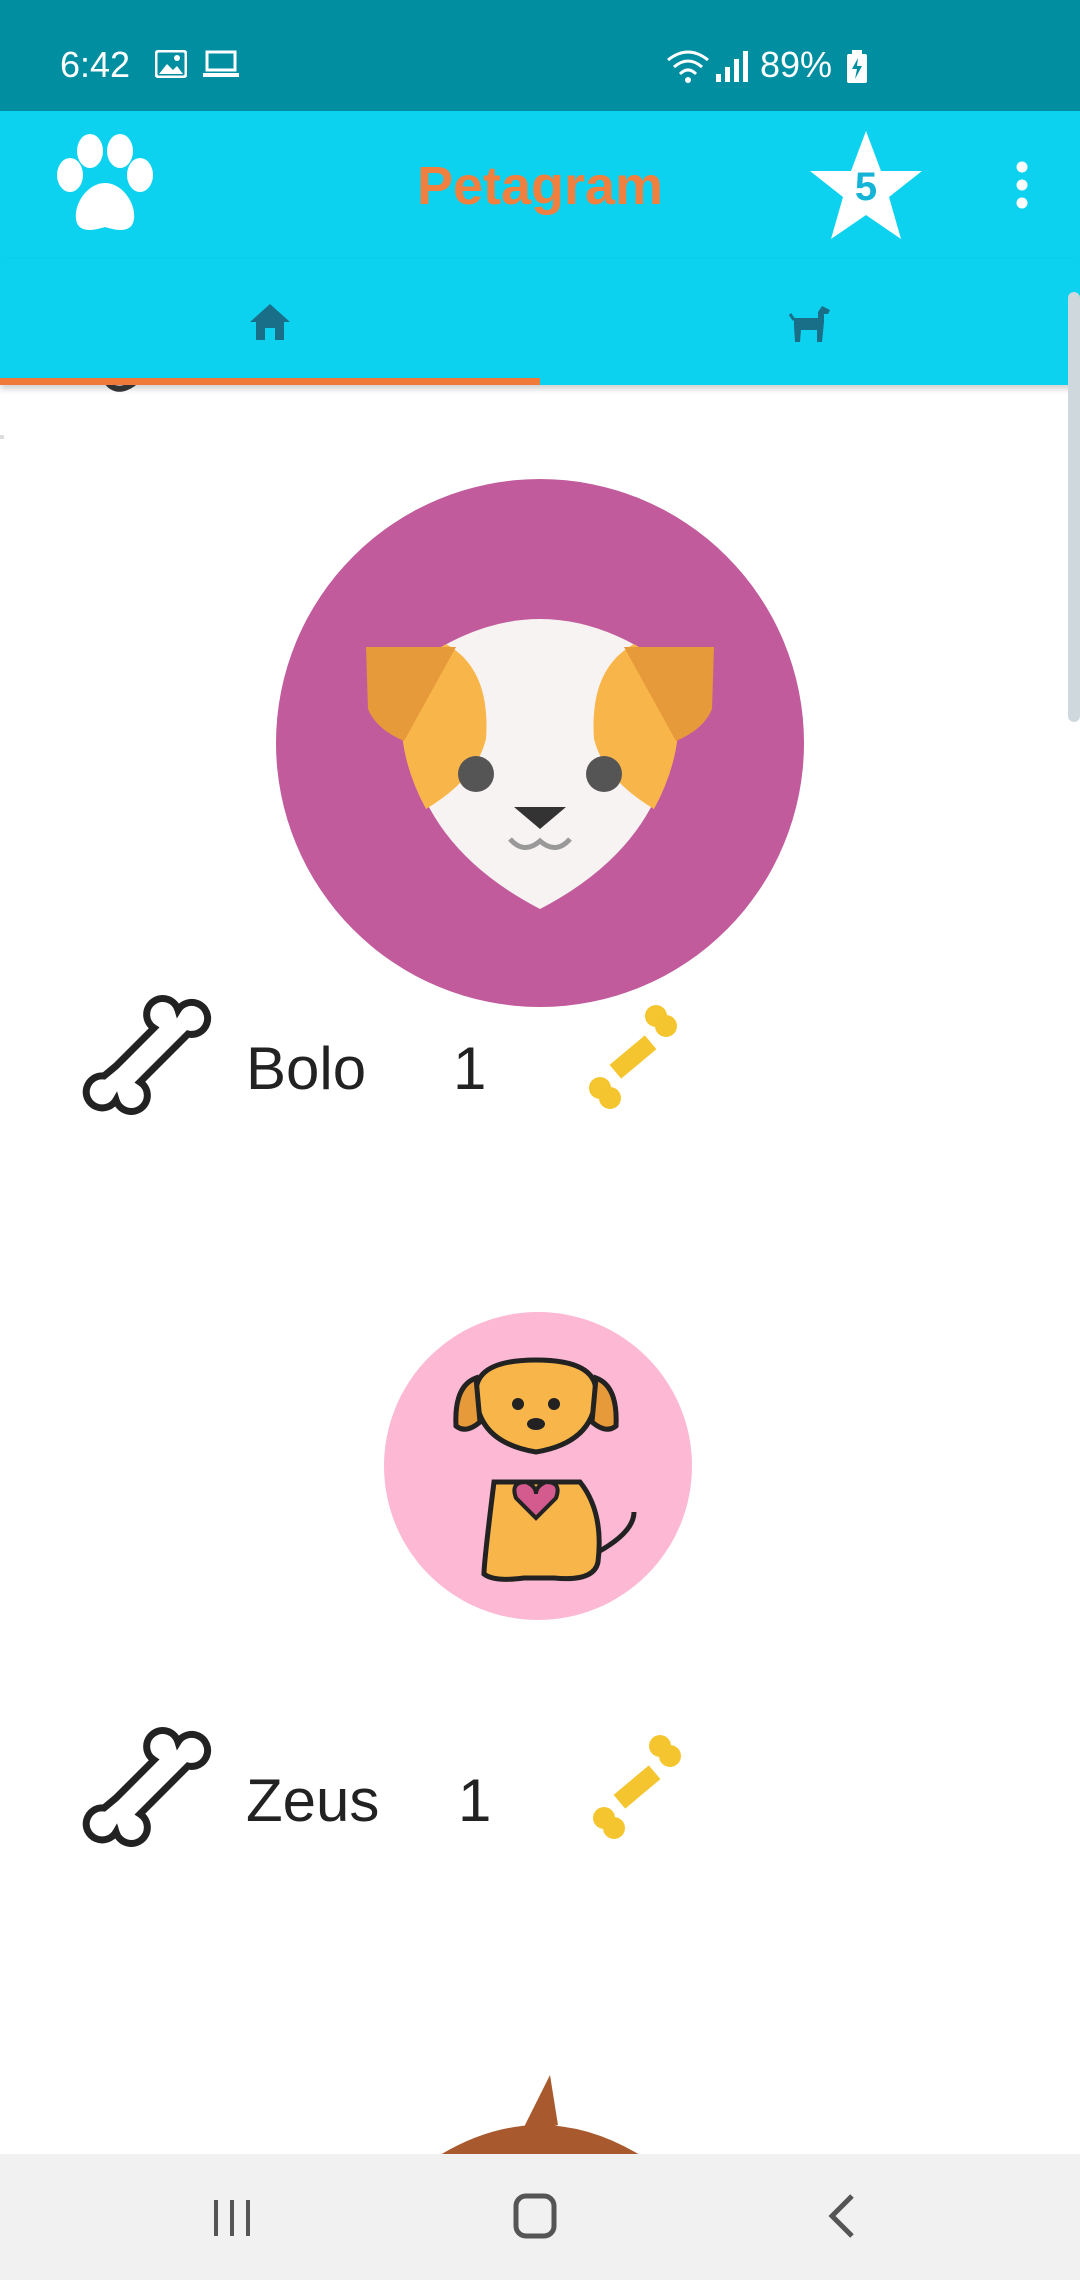 The width and height of the screenshot is (1080, 2280). What do you see at coordinates (540, 743) in the screenshot?
I see `puppy-face-avatar` at bounding box center [540, 743].